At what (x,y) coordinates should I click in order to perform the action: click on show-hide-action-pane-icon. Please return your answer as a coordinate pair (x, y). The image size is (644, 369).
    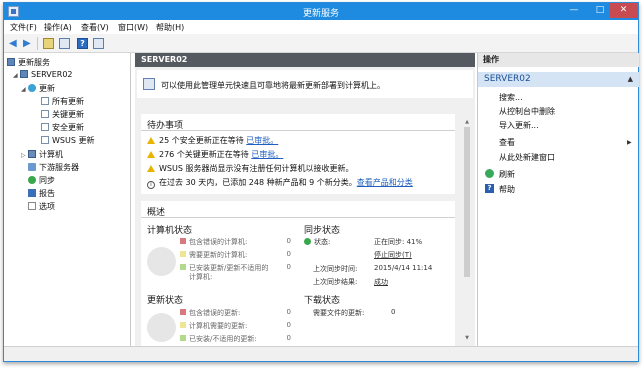
    Looking at the image, I should click on (98, 43).